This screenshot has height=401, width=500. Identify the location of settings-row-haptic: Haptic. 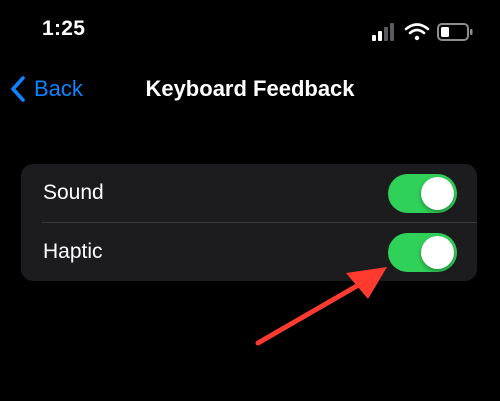
(249, 252).